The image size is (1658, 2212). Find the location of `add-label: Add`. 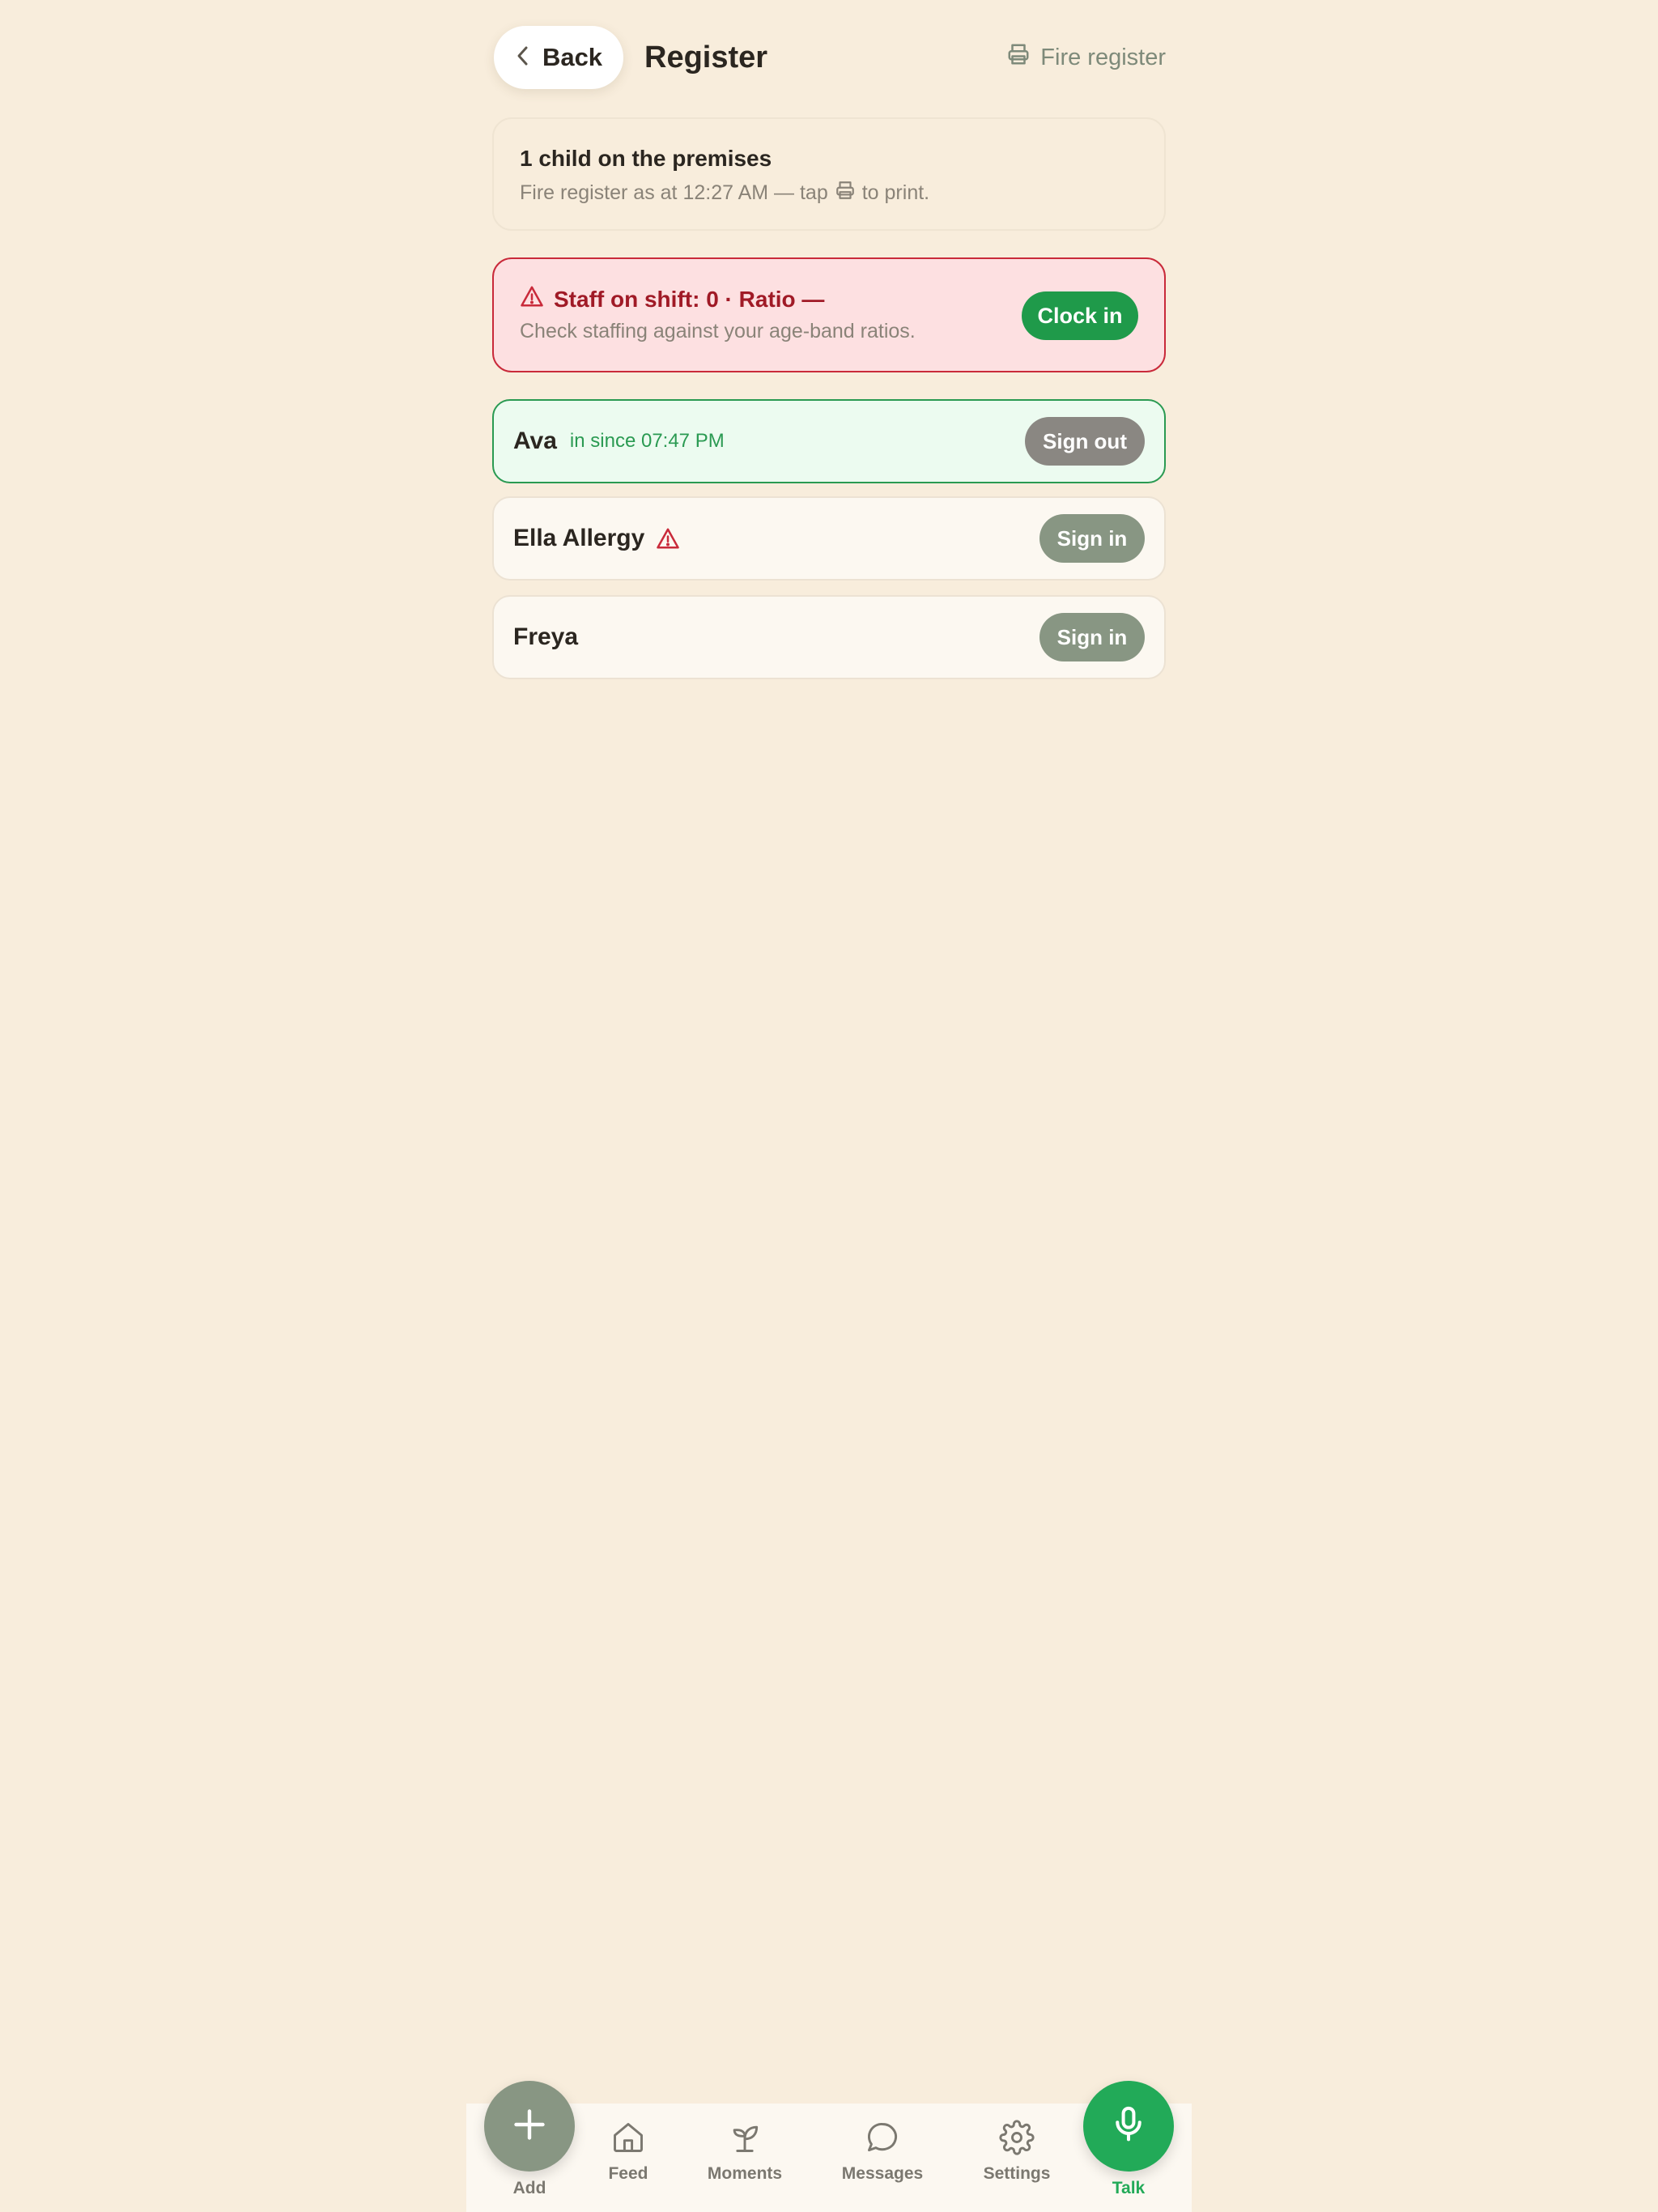

add-label: Add is located at coordinates (529, 2188).